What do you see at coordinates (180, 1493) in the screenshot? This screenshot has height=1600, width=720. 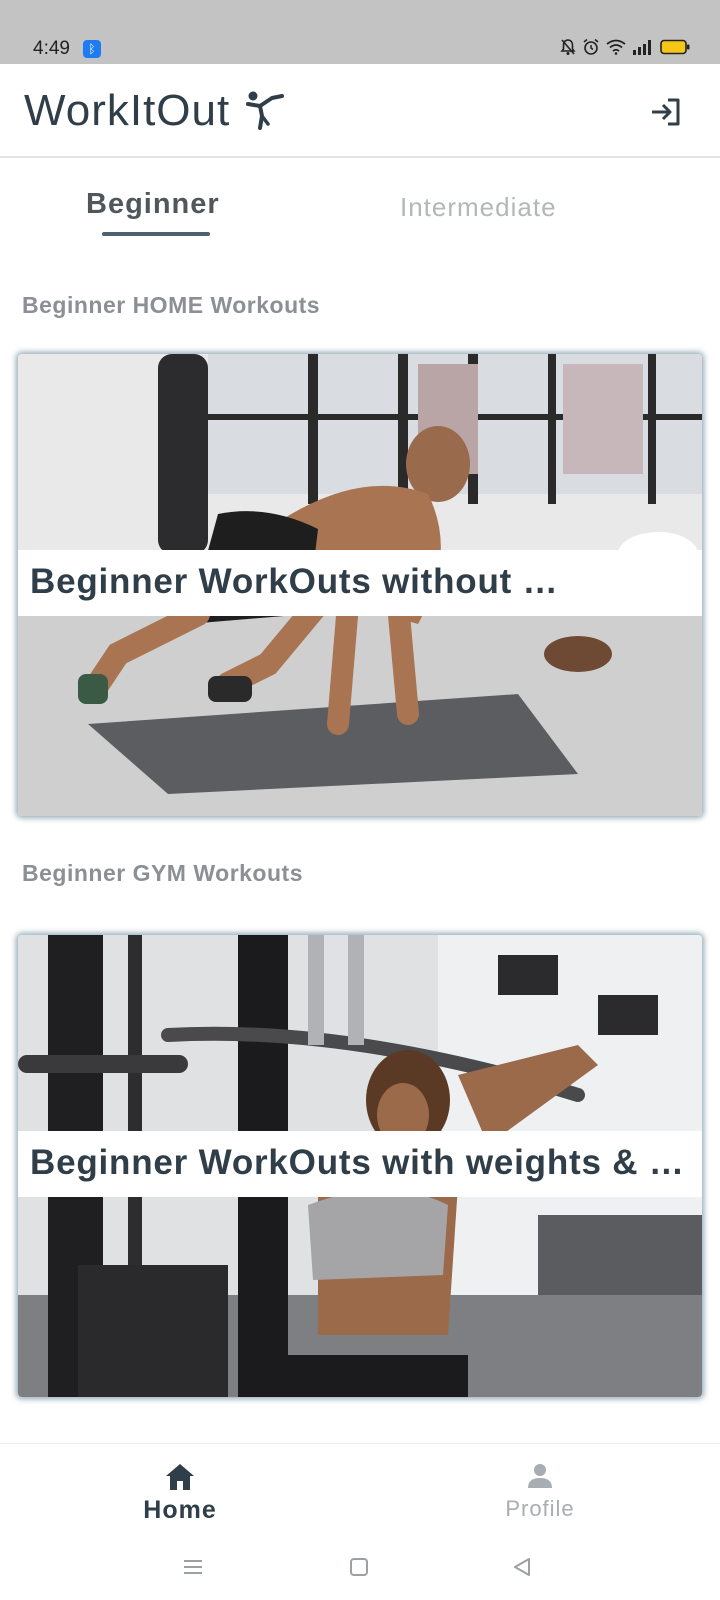 I see `nav-item-home: Home` at bounding box center [180, 1493].